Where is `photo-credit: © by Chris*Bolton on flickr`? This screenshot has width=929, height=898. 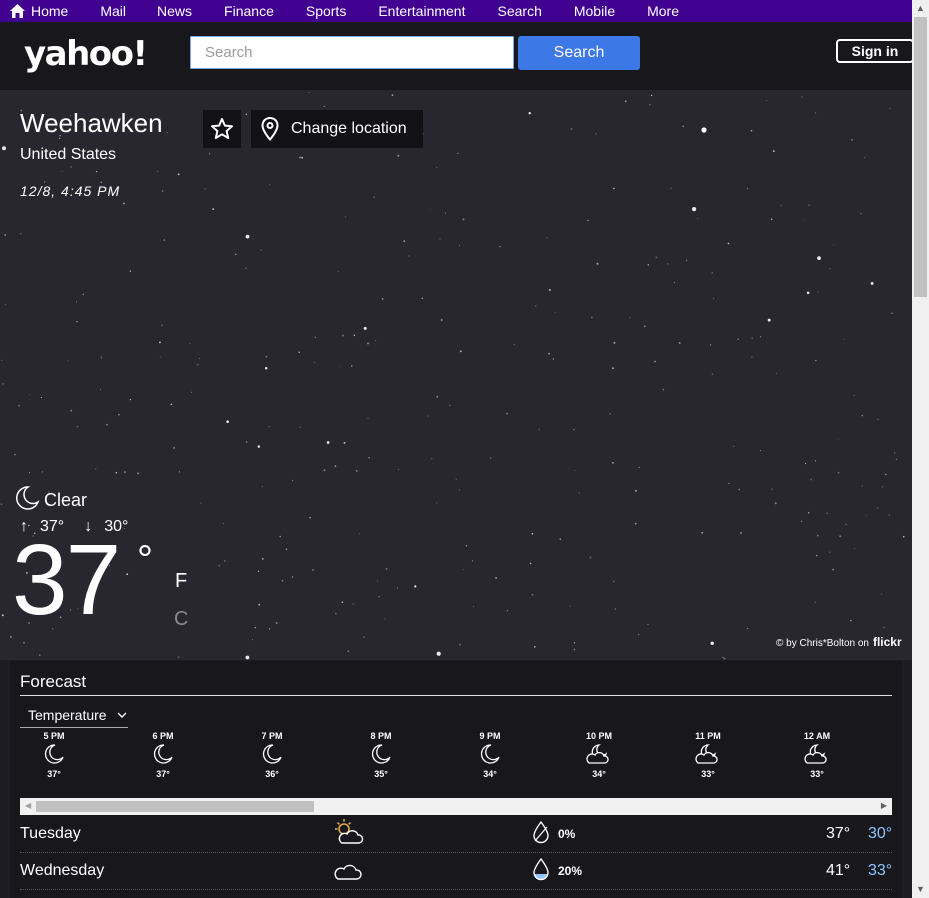 photo-credit: © by Chris*Bolton on flickr is located at coordinates (839, 642).